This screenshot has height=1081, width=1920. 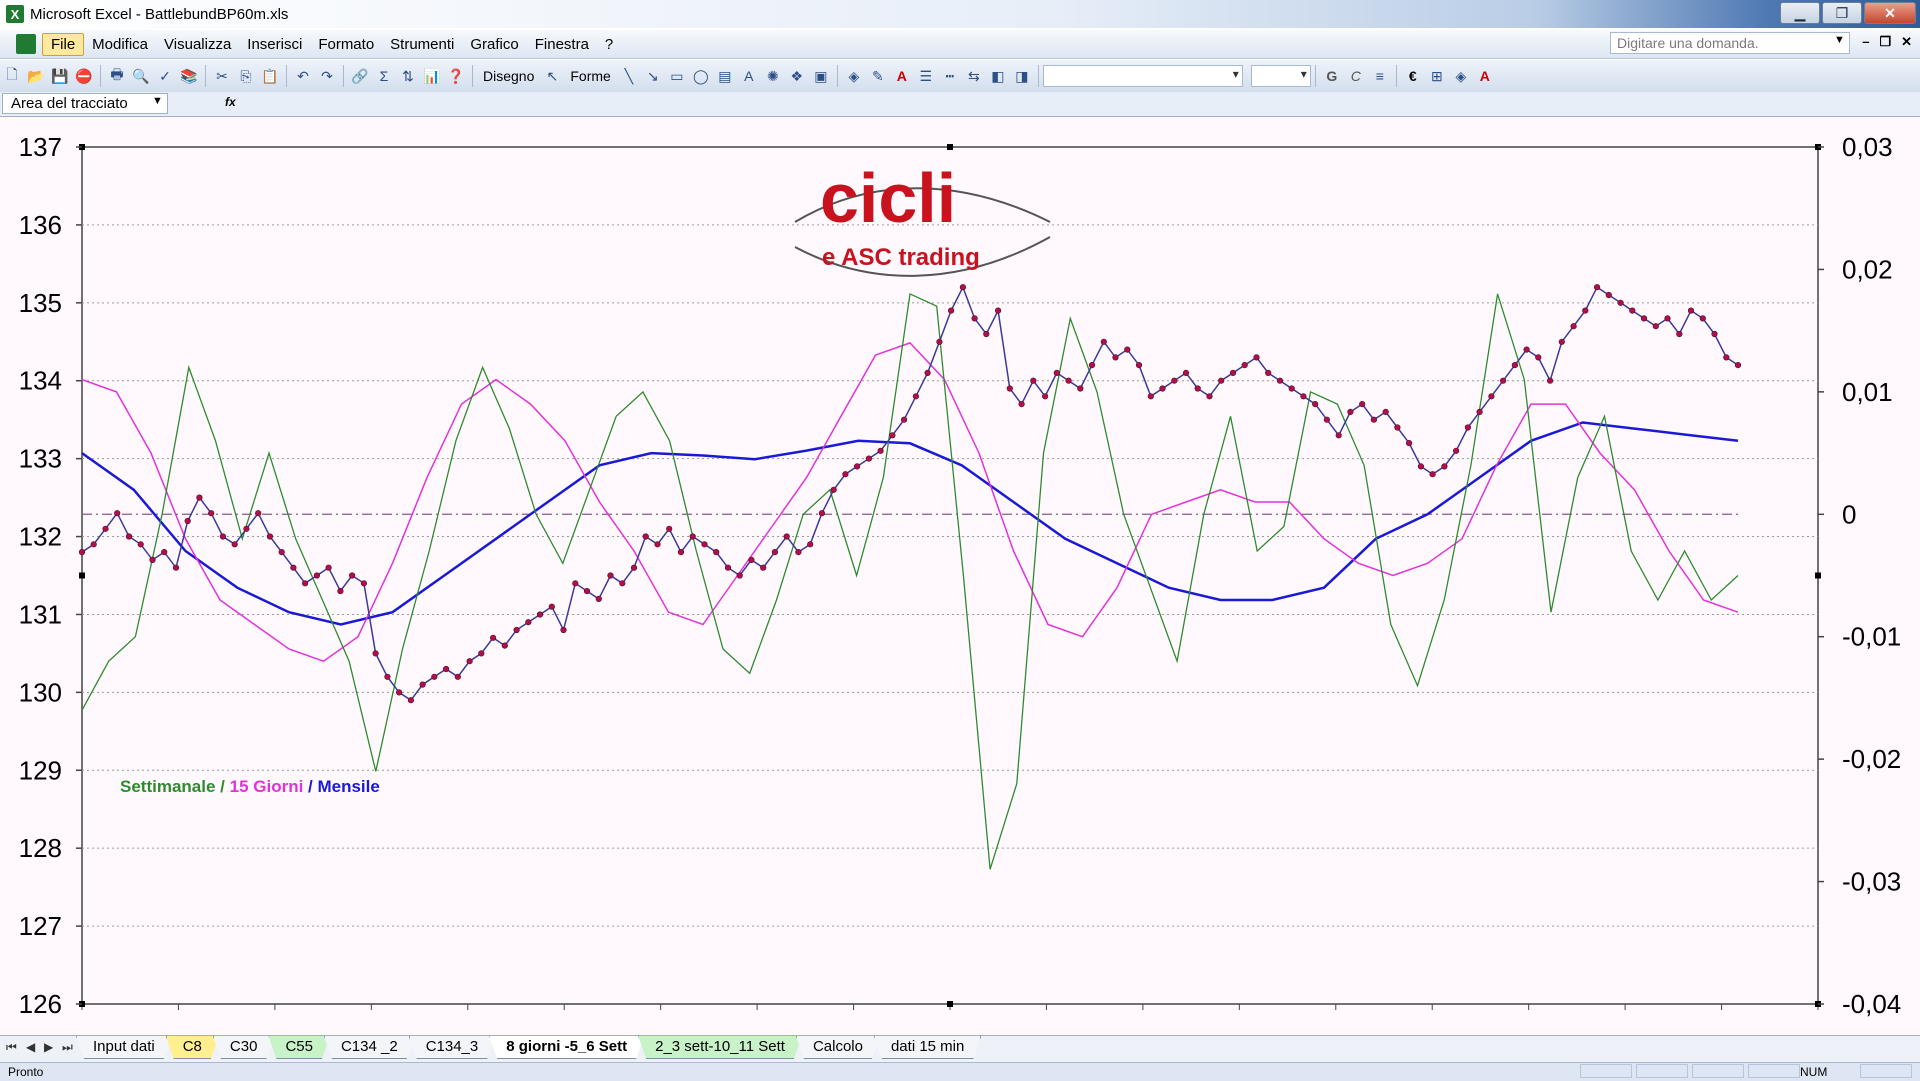 I want to click on diagram-icon: ✺, so click(x=773, y=76).